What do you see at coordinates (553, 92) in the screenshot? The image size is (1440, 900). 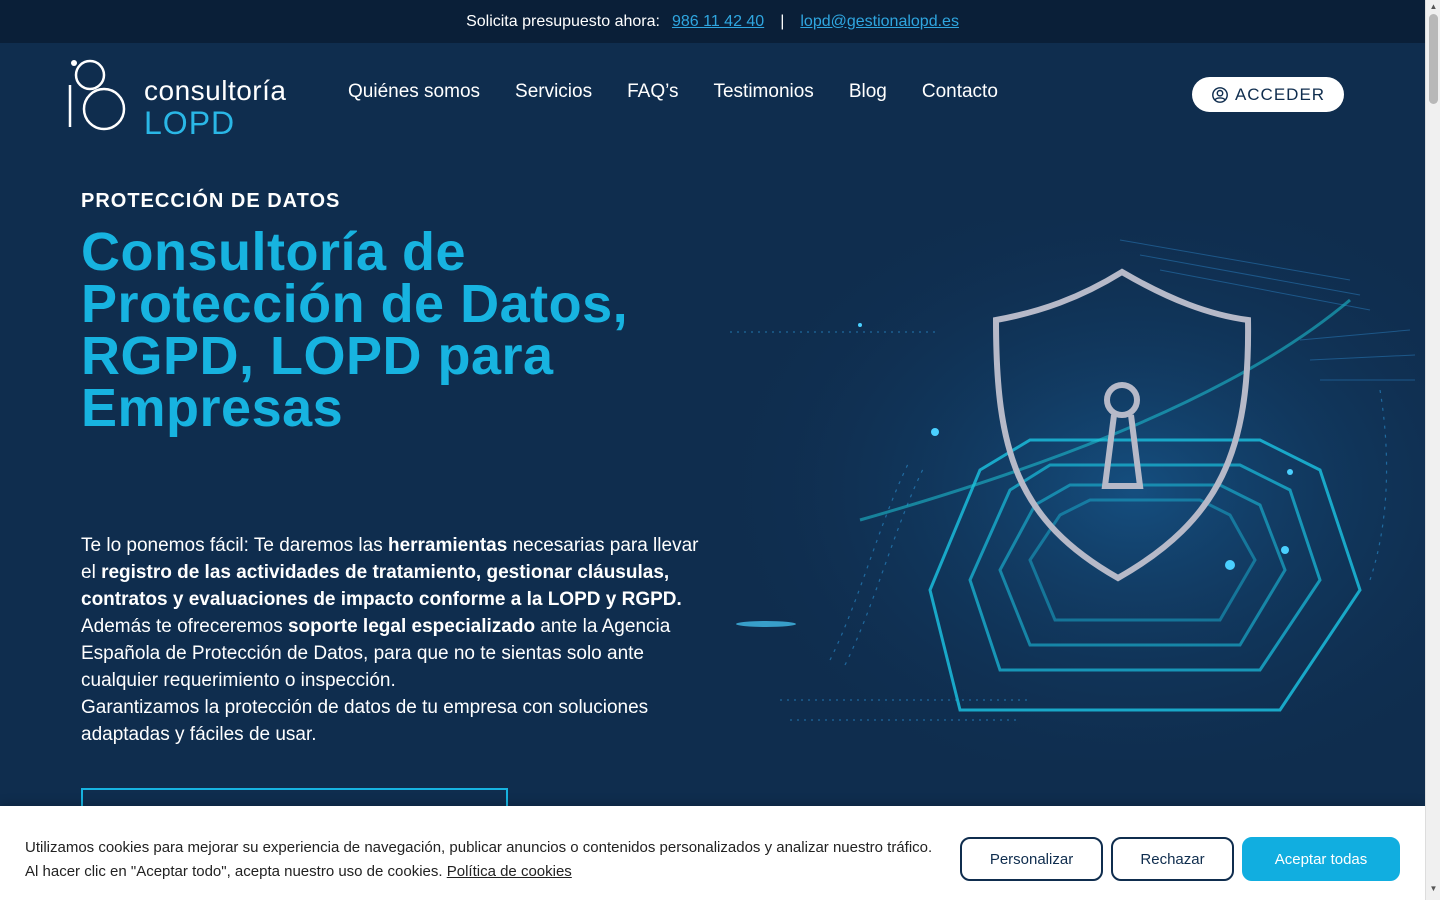 I see `nav-servicios: Servicios` at bounding box center [553, 92].